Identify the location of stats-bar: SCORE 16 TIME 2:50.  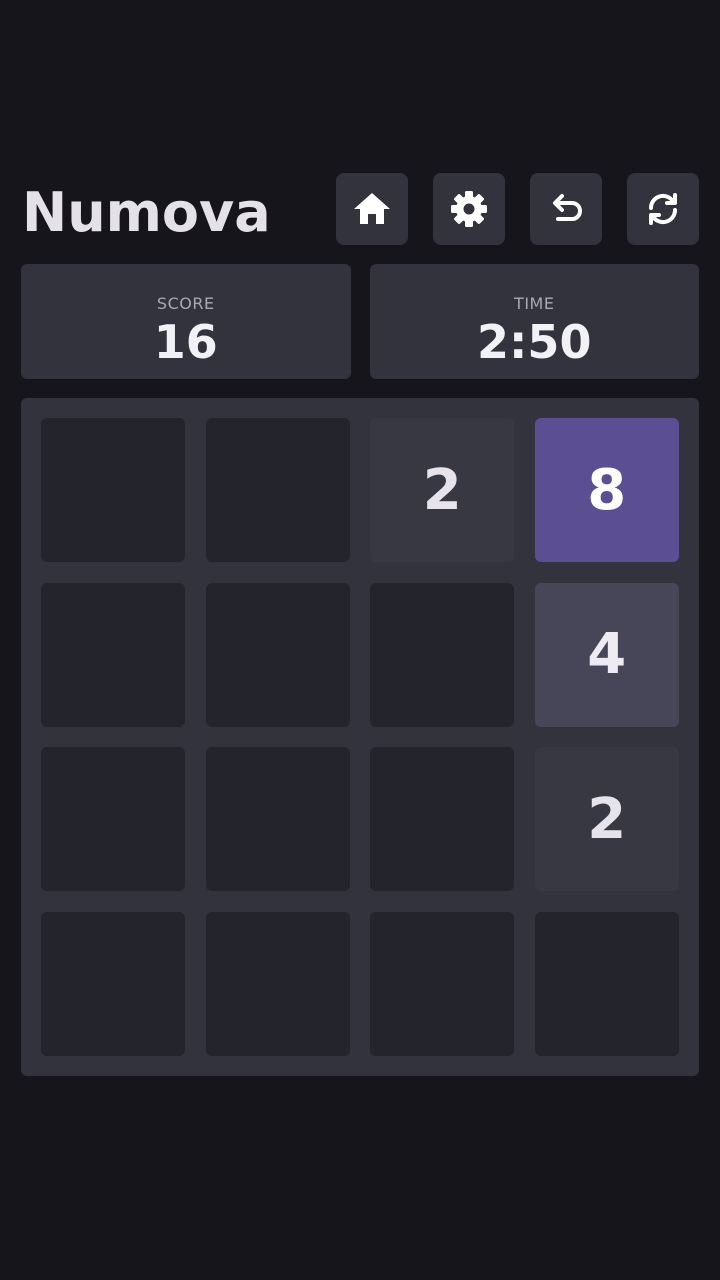
(360, 321).